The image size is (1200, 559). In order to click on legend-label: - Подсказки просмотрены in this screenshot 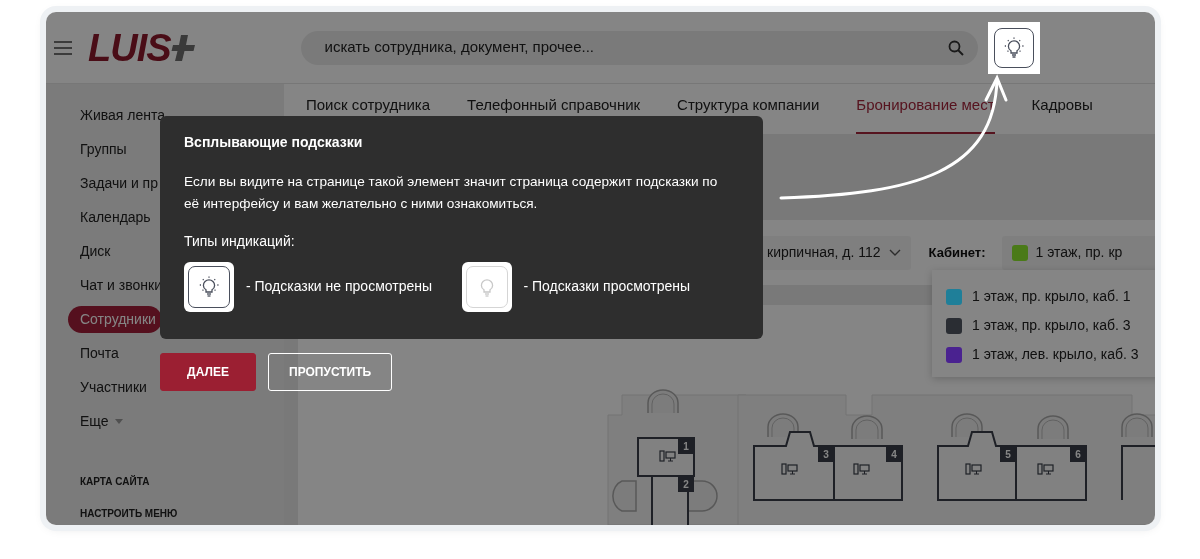, I will do `click(607, 286)`.